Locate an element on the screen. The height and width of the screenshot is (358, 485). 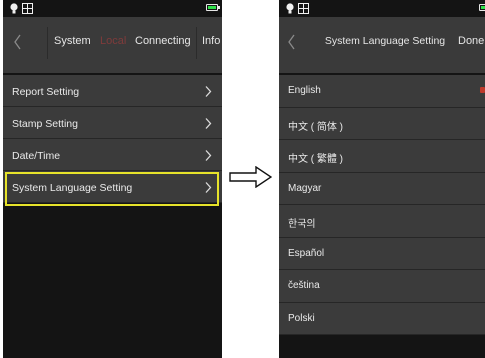
language-option-espanol: Español is located at coordinates (382, 253).